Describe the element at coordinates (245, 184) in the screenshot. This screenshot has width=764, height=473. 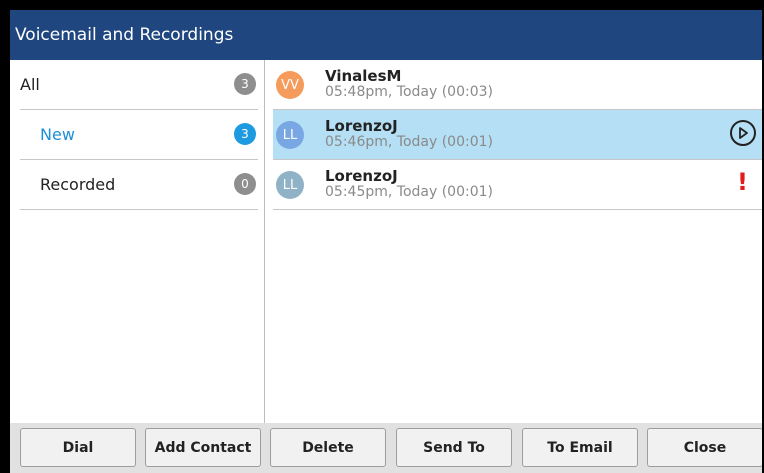
I see `count-badge: 0` at that location.